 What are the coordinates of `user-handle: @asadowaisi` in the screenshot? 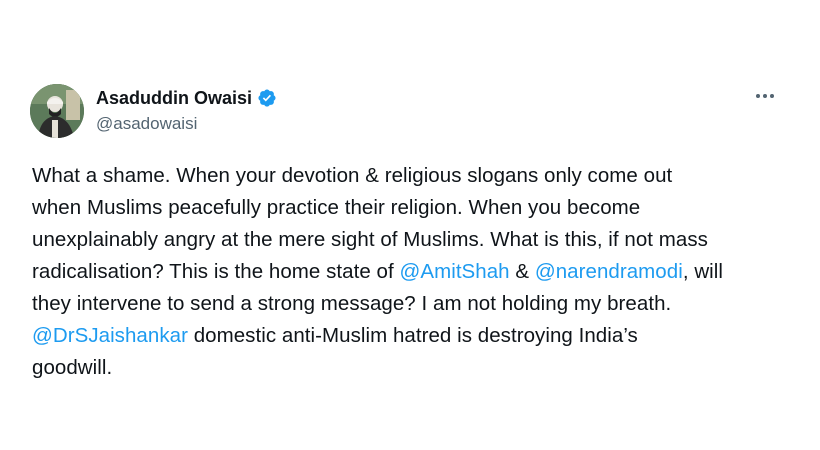 It's located at (186, 124).